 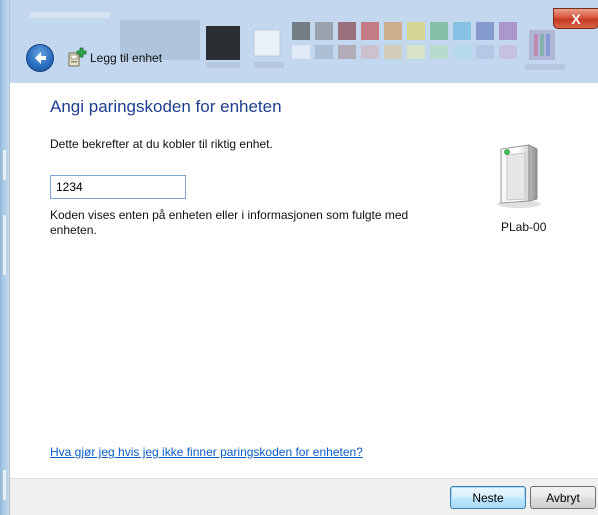 What do you see at coordinates (77, 57) in the screenshot?
I see `add-device-icon` at bounding box center [77, 57].